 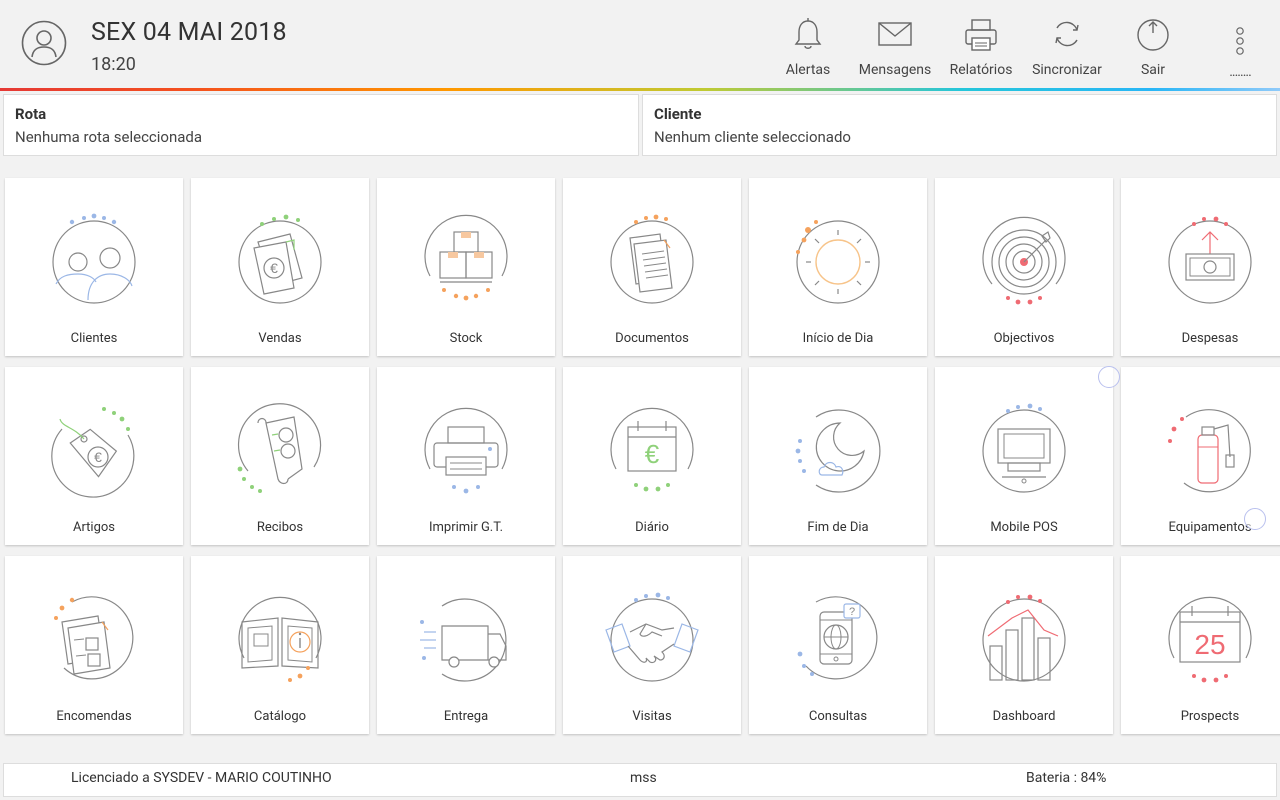 I want to click on user-code: mss, so click(x=643, y=778).